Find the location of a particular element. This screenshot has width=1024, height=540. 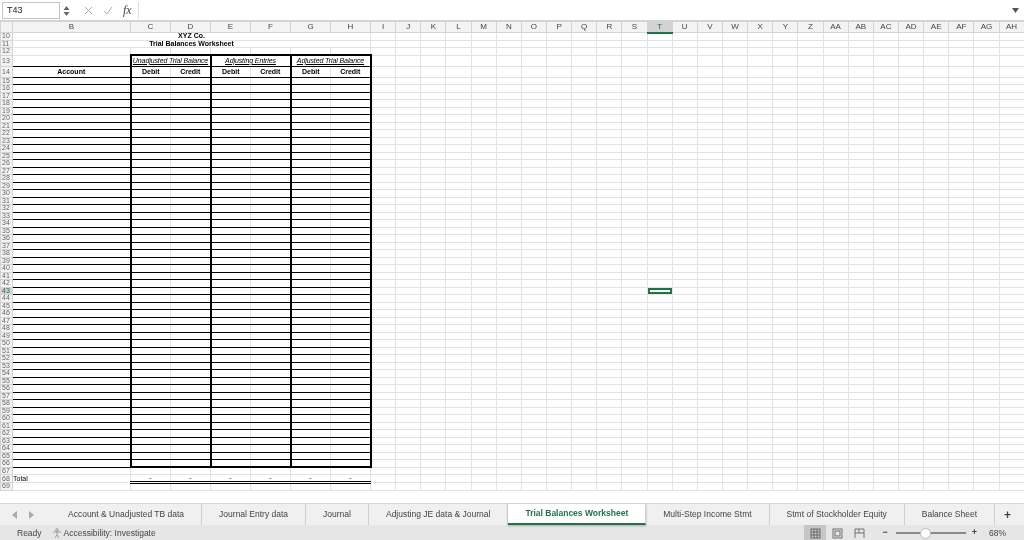

function-button: fx is located at coordinates (127, 10).